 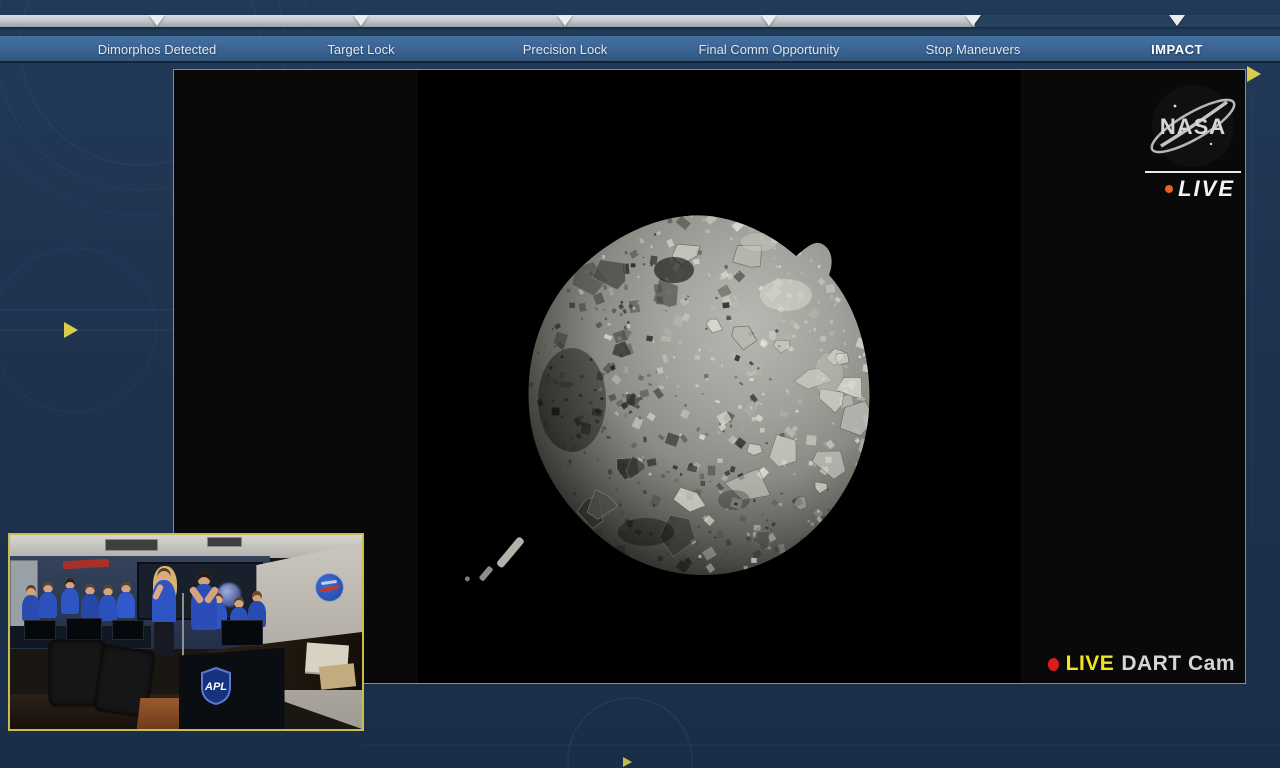 I want to click on live-label: LIVE, so click(x=1206, y=188).